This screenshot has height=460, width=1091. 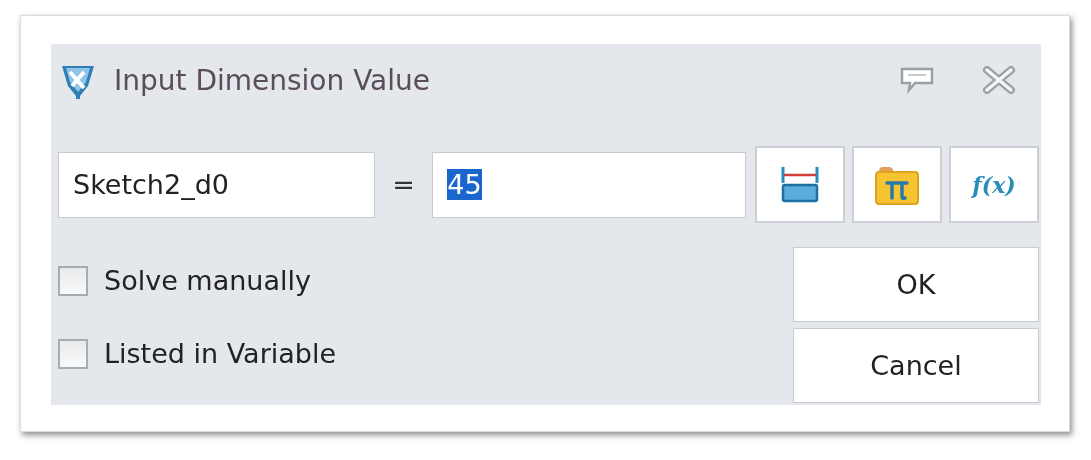 I want to click on function-button: f(x), so click(x=994, y=184).